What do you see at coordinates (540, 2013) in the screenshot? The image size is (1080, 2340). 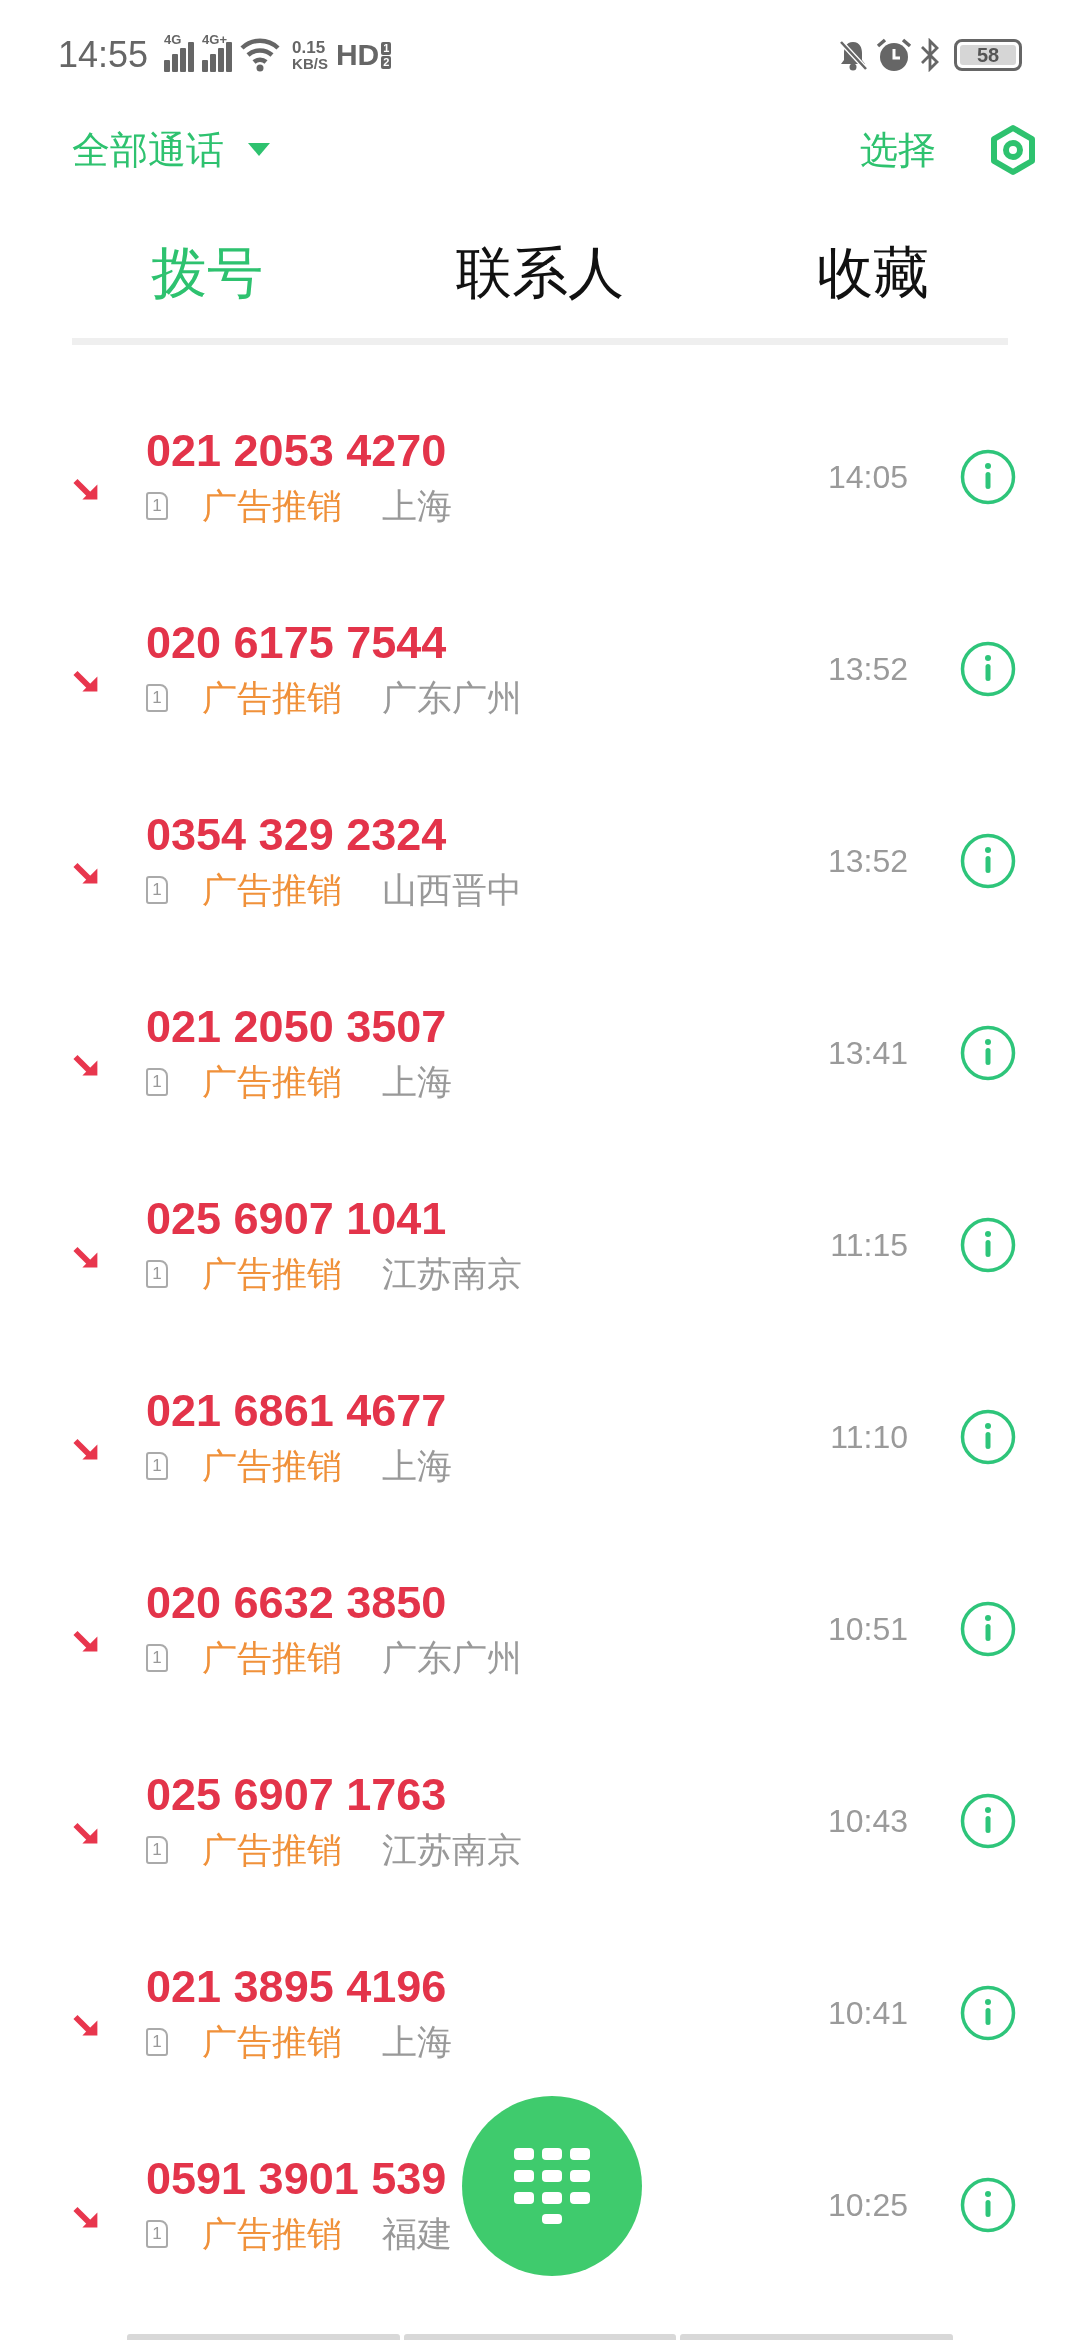 I see `call-row: 021 3895 4196 1 广告推销 上海 10:41` at bounding box center [540, 2013].